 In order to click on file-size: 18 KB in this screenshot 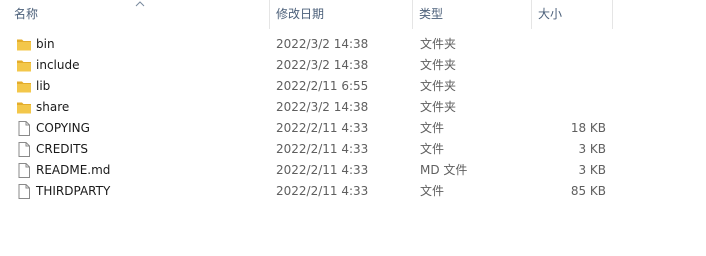, I will do `click(588, 128)`.